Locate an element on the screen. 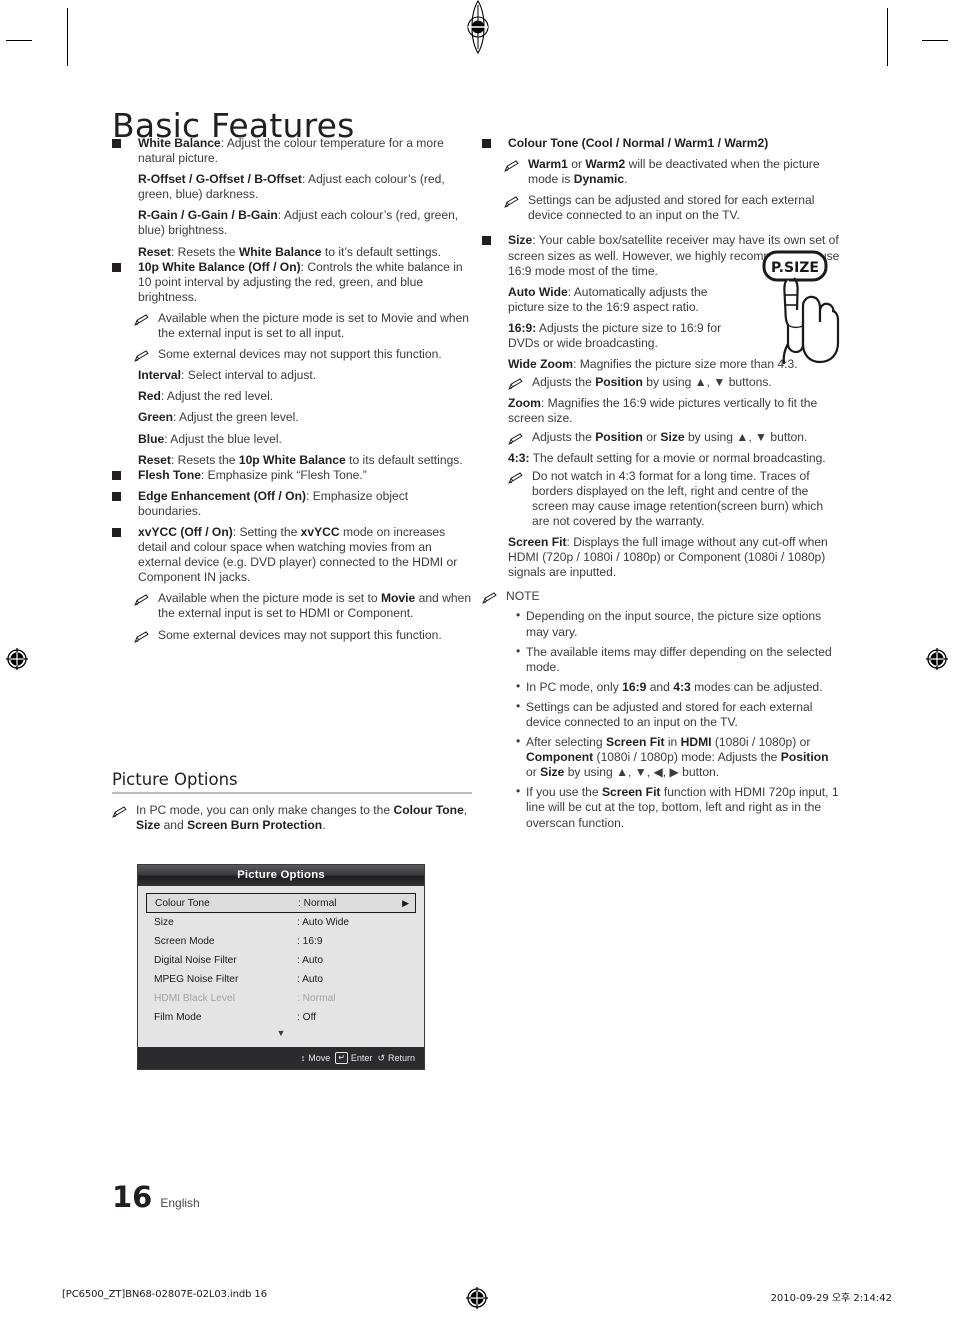  note-sep-1: or is located at coordinates (651, 436).